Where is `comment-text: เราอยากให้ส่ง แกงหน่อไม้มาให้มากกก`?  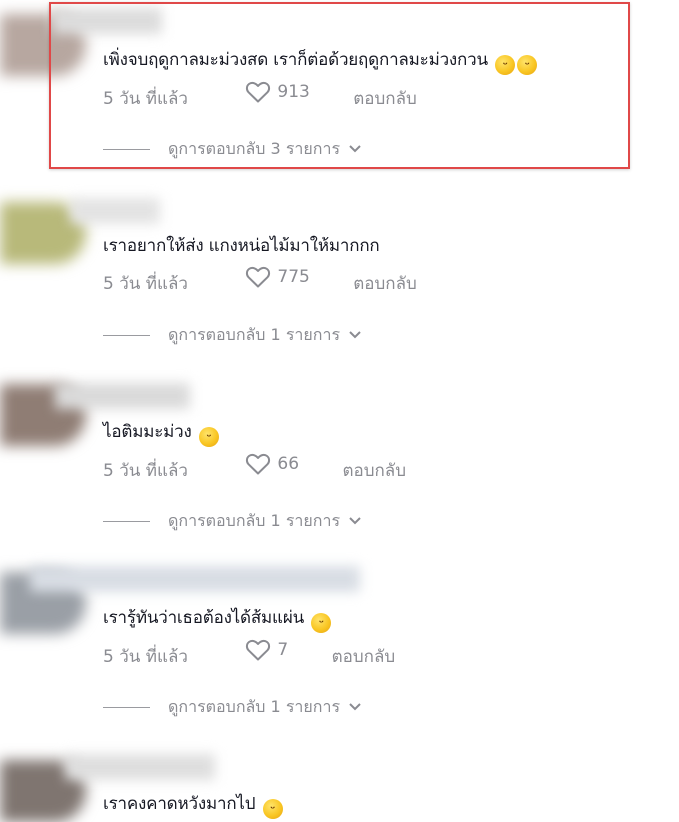 comment-text: เราอยากให้ส่ง แกงหน่อไม้มาให้มากกก is located at coordinates (241, 246).